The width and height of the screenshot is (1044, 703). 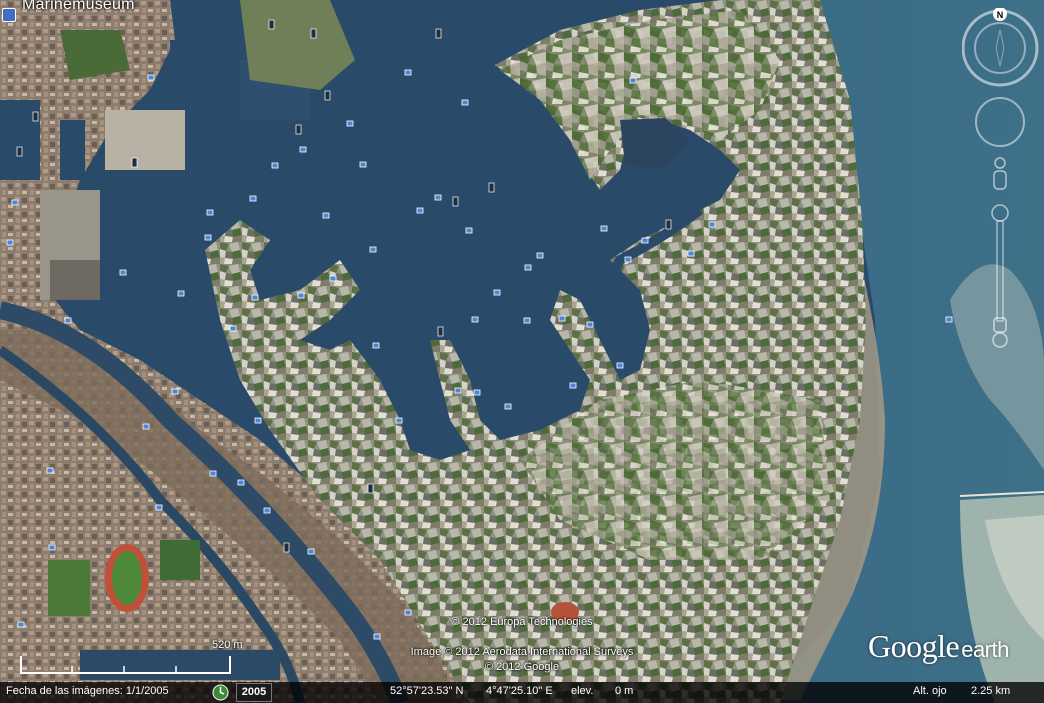 I want to click on longitude-readout: 4°47'25.10" E, so click(x=519, y=691).